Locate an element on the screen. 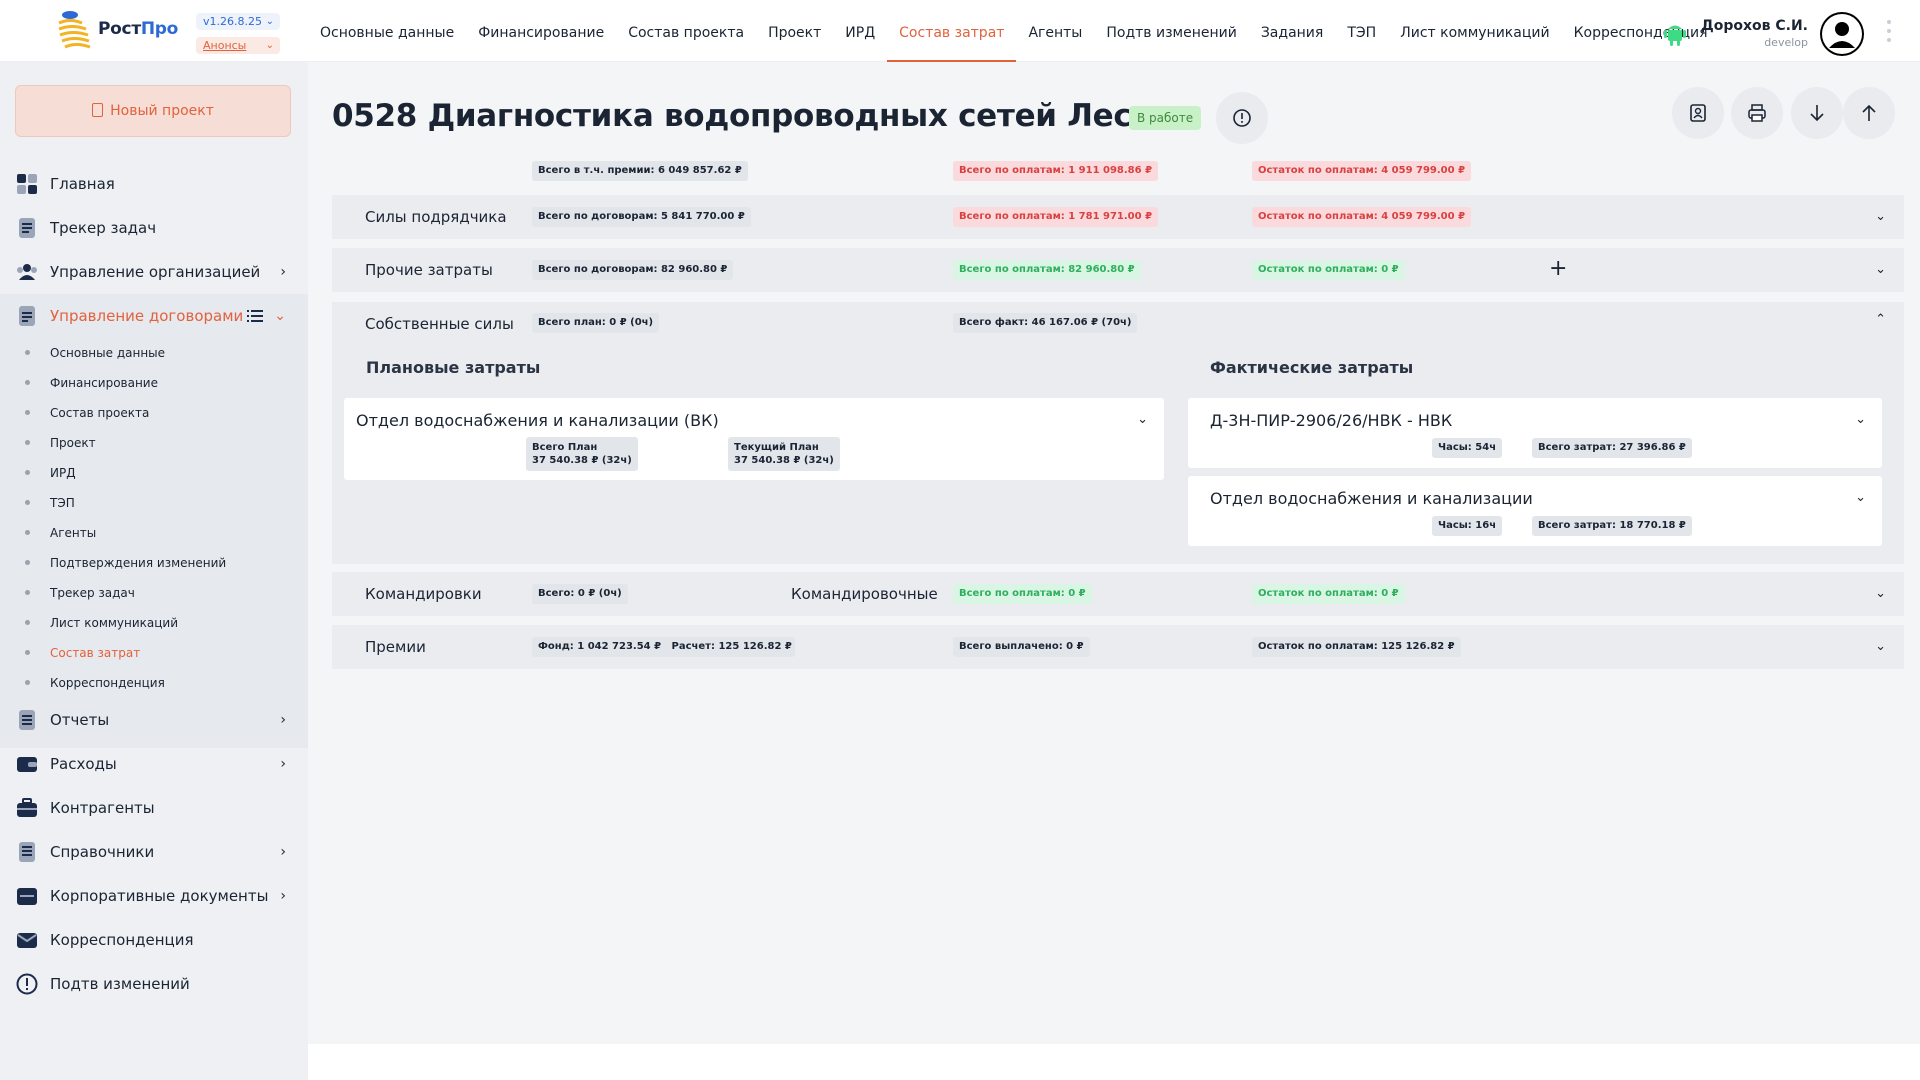 This screenshot has height=1080, width=1920. nav-tasks: Задания is located at coordinates (1292, 31).